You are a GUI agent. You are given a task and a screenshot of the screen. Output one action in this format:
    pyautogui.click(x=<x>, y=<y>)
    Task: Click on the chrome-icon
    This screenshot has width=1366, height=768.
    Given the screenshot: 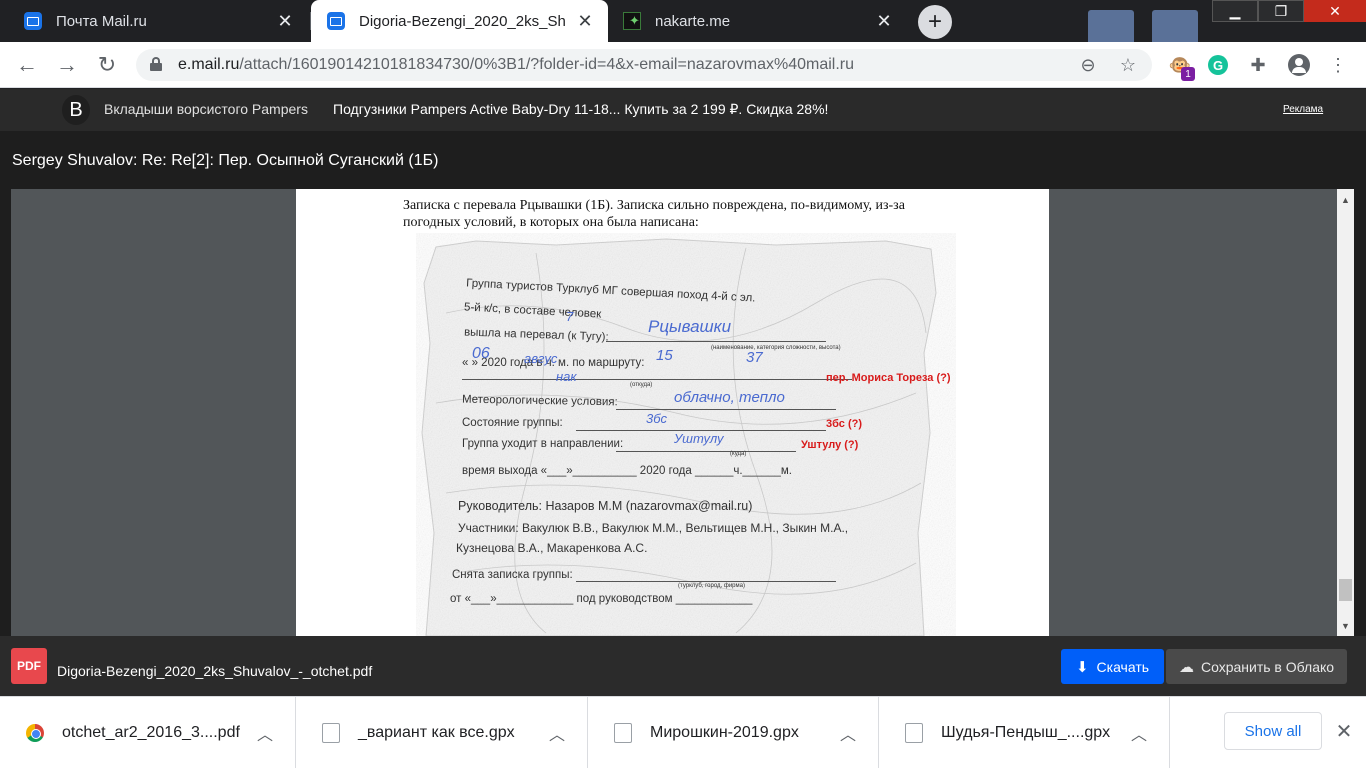 What is the action you would take?
    pyautogui.click(x=35, y=733)
    